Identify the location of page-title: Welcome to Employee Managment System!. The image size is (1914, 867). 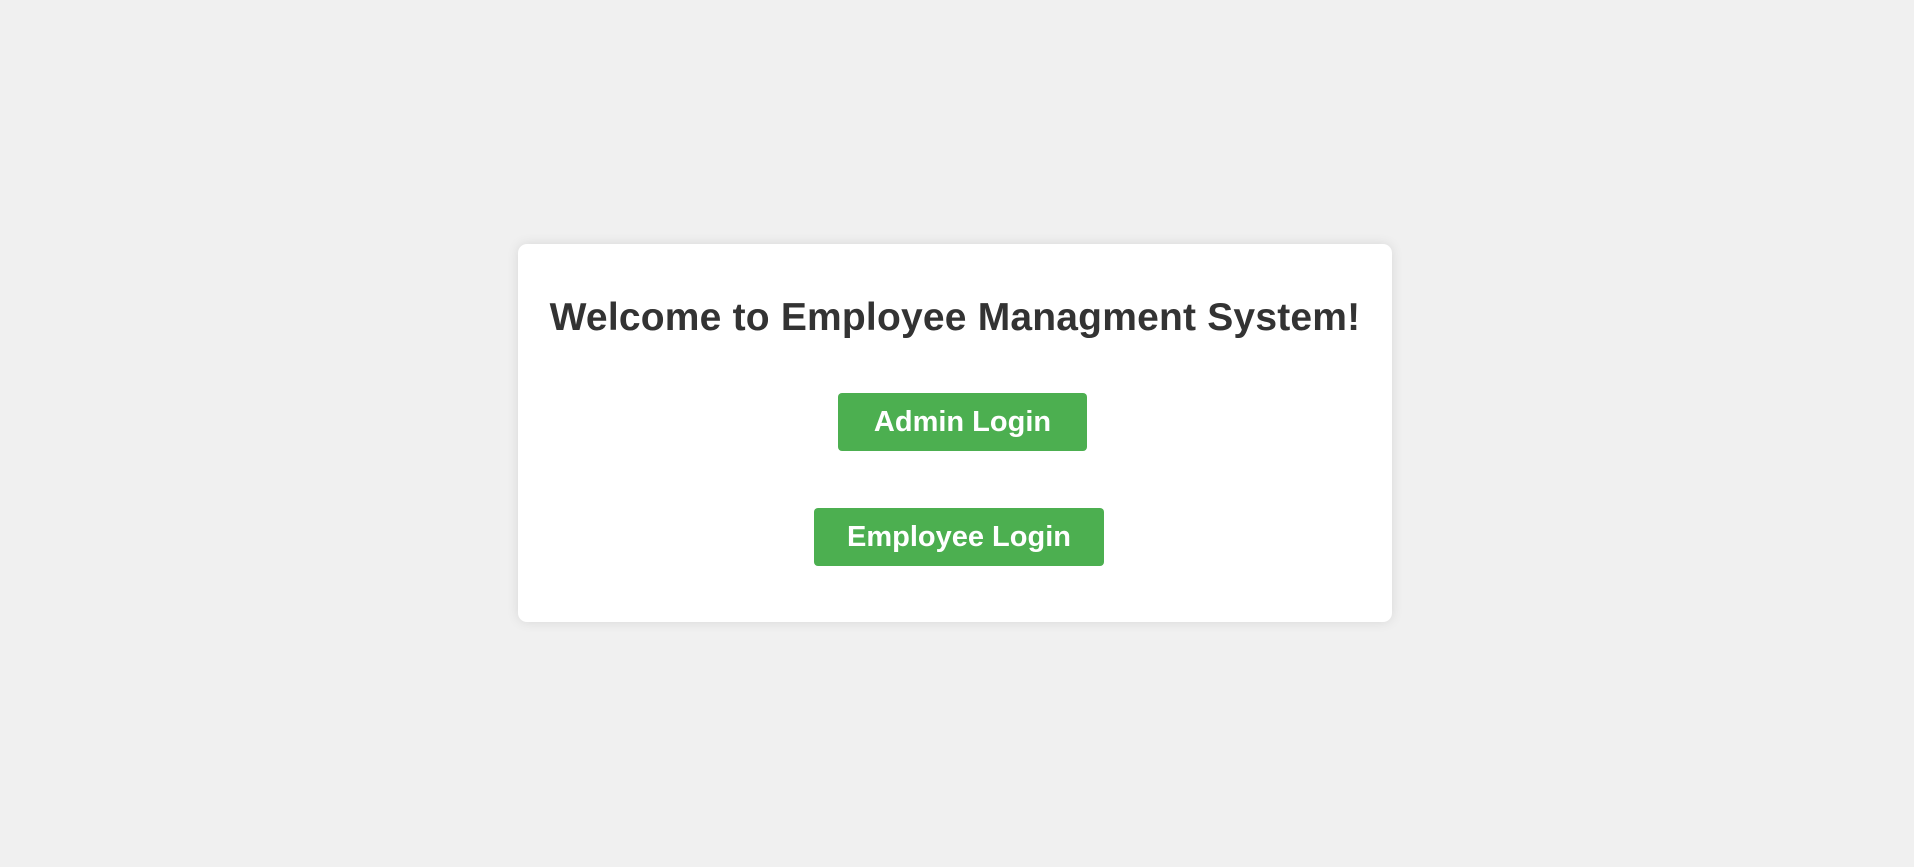
(955, 317).